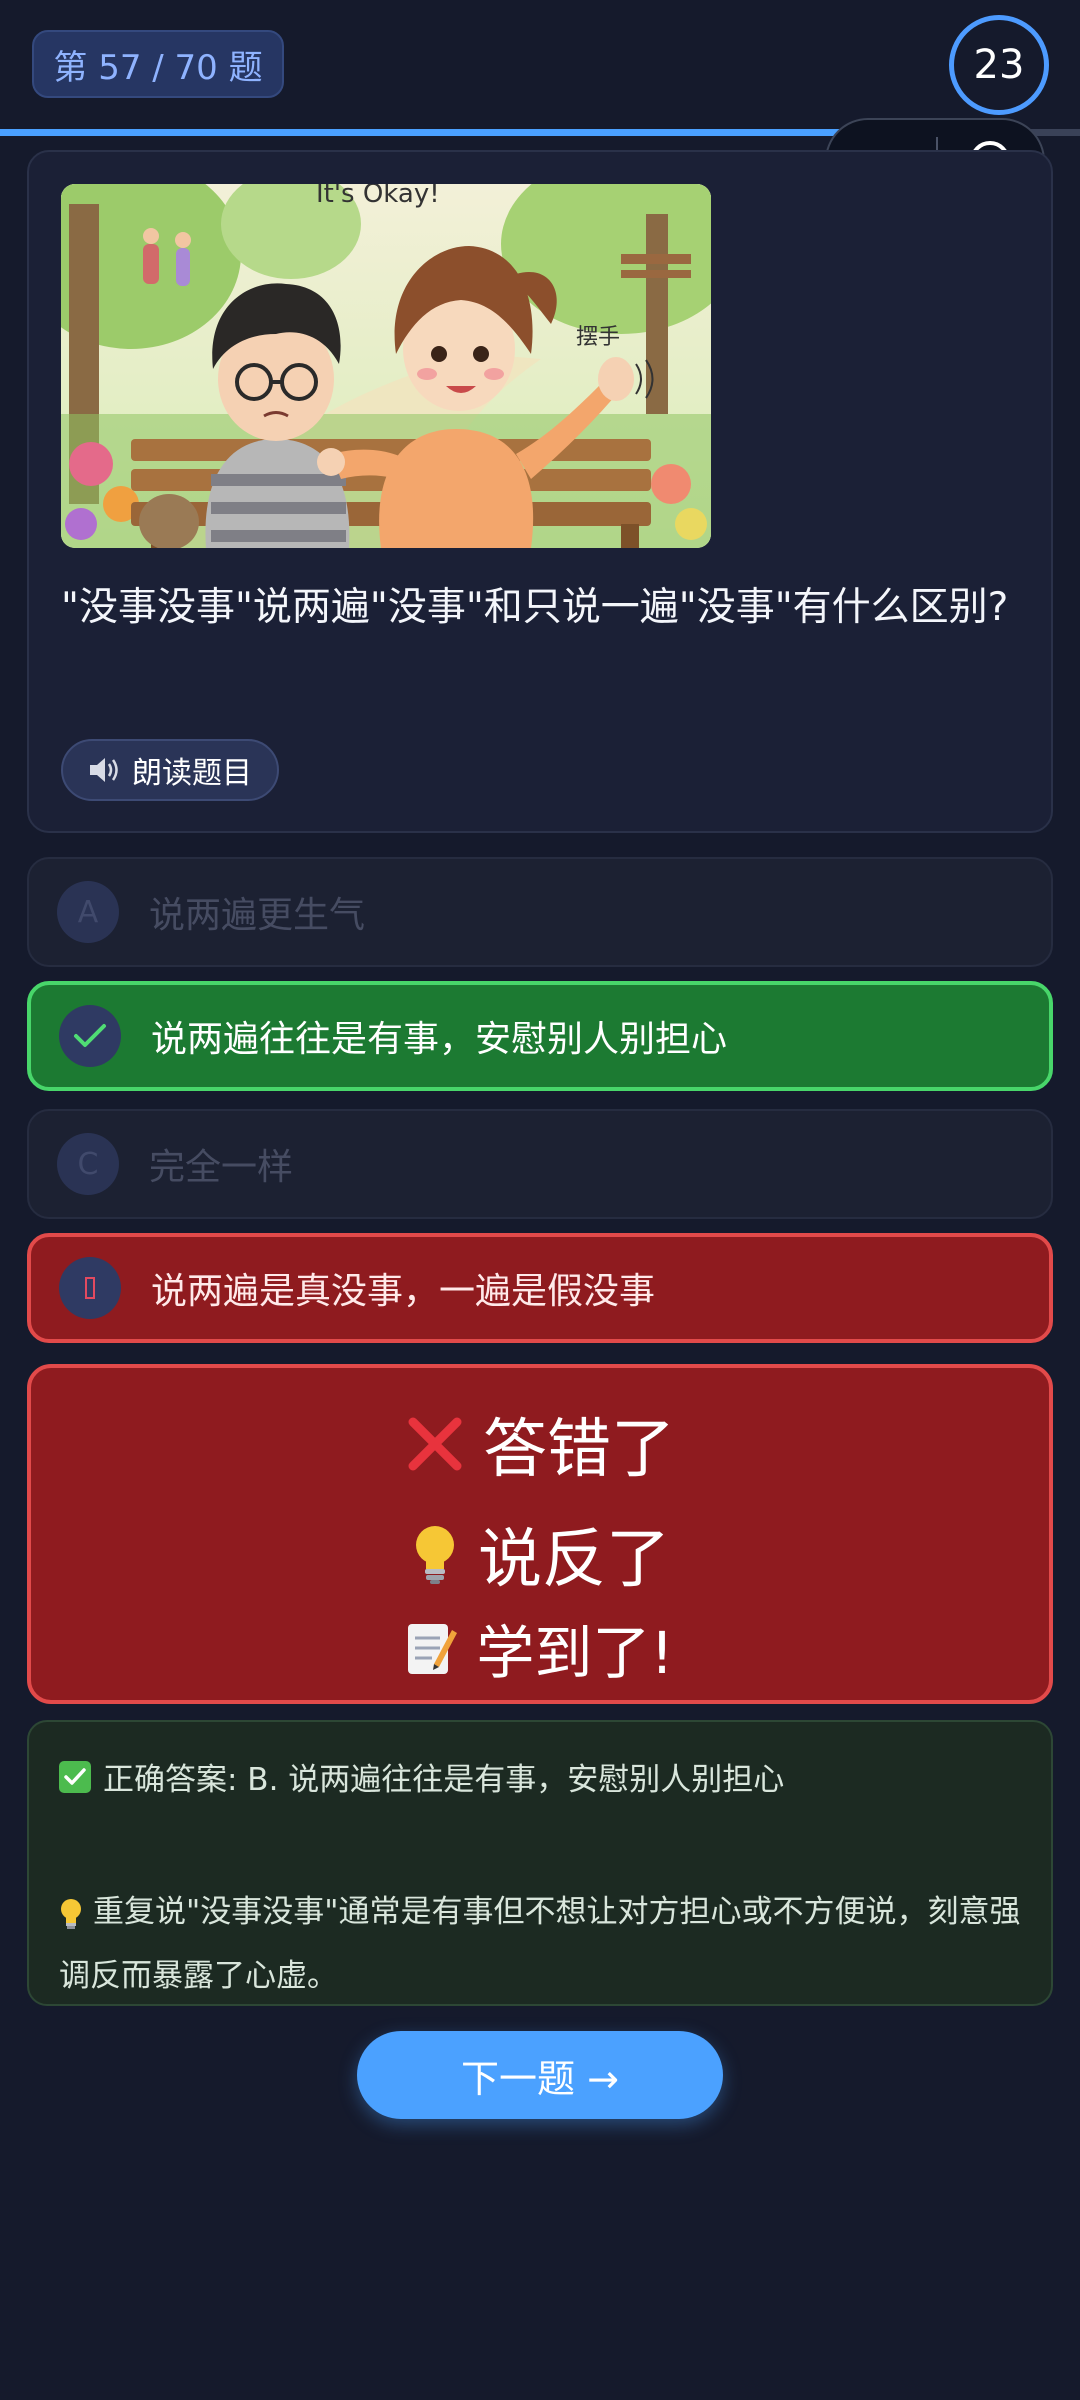  I want to click on wrong-mark-icon, so click(90, 1288).